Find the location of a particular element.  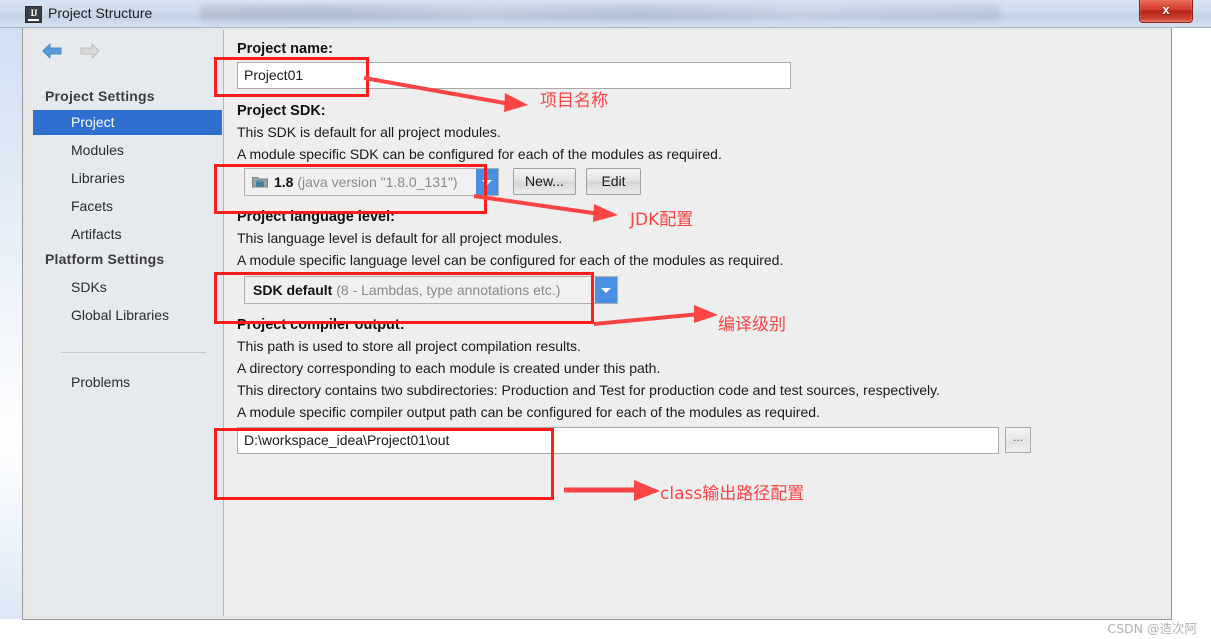

sidebar-item-libraries: Libraries is located at coordinates (127, 178).